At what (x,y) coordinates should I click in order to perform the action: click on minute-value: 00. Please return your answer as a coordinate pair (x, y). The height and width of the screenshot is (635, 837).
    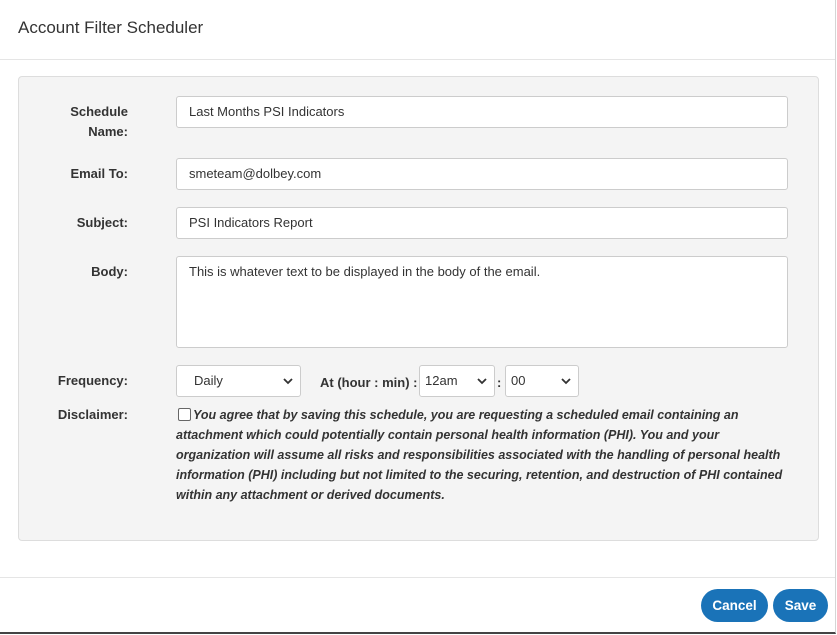
    Looking at the image, I should click on (518, 380).